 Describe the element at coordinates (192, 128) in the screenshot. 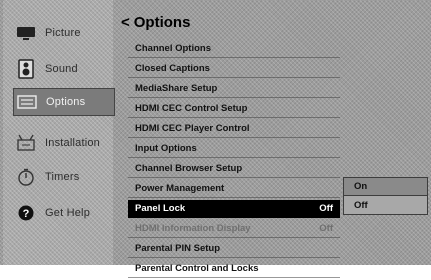

I see `menu-item-label: HDMI CEC Player Control` at that location.